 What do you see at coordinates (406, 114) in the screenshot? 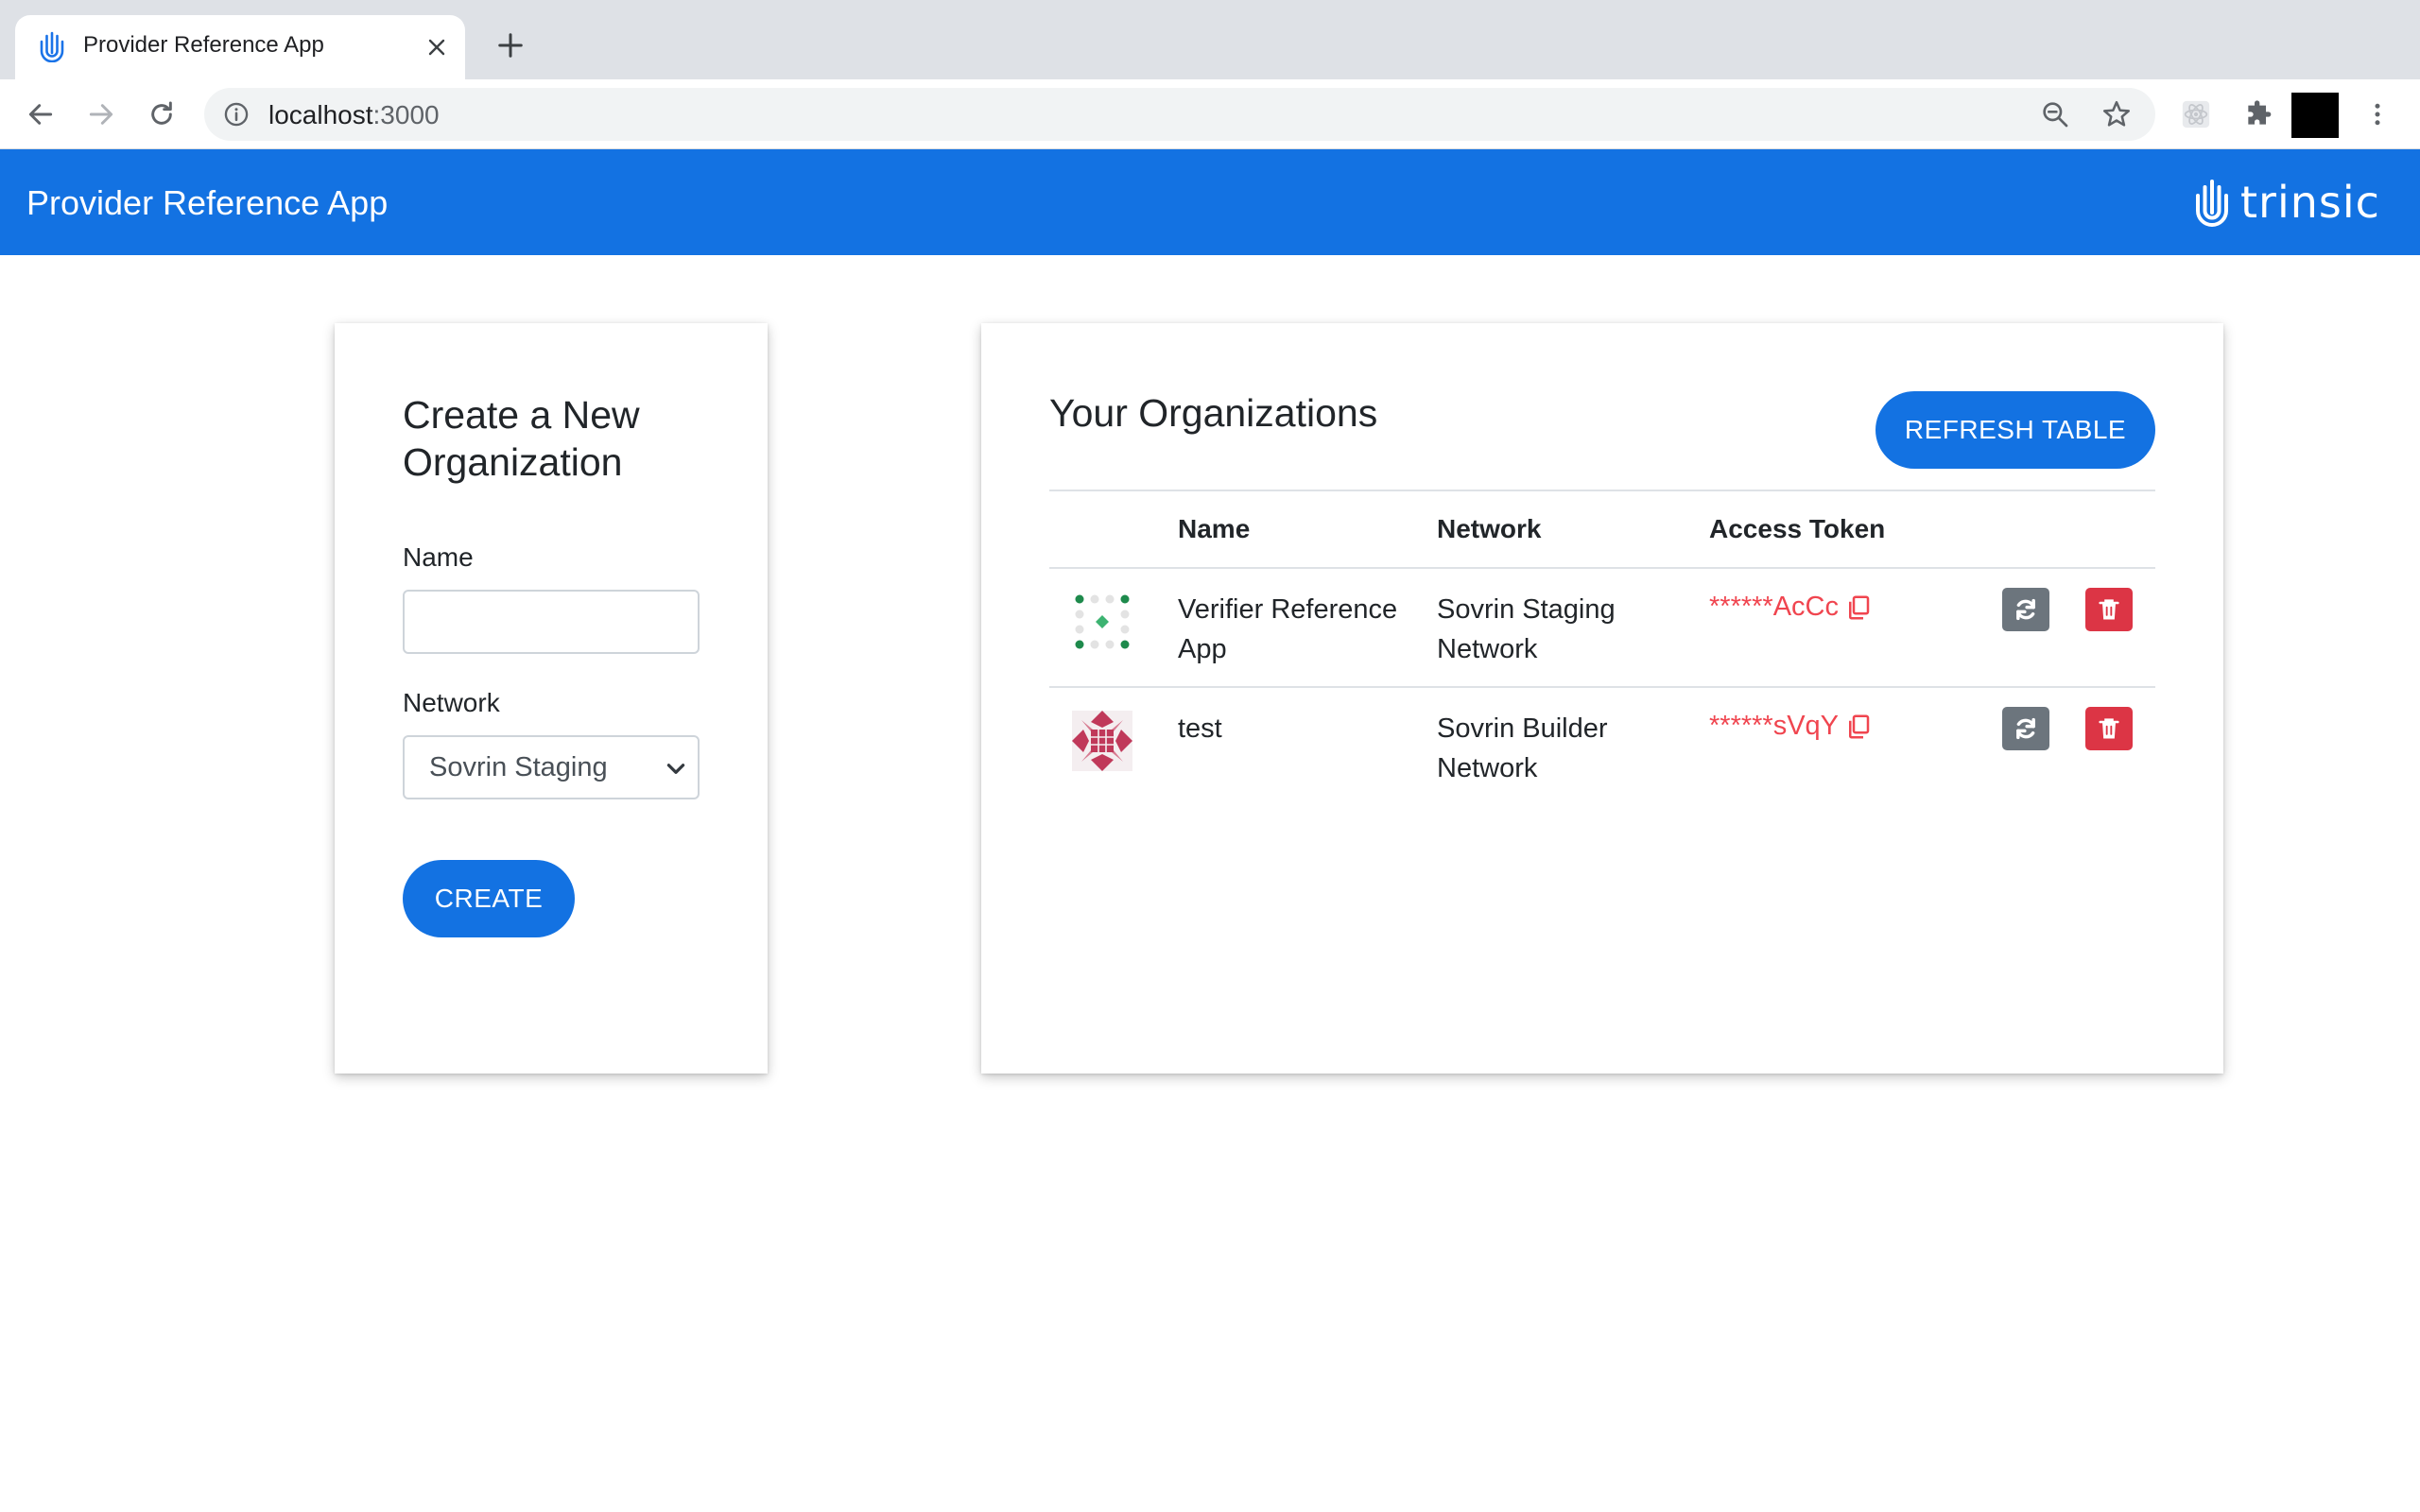
I see `url-port: :3000` at bounding box center [406, 114].